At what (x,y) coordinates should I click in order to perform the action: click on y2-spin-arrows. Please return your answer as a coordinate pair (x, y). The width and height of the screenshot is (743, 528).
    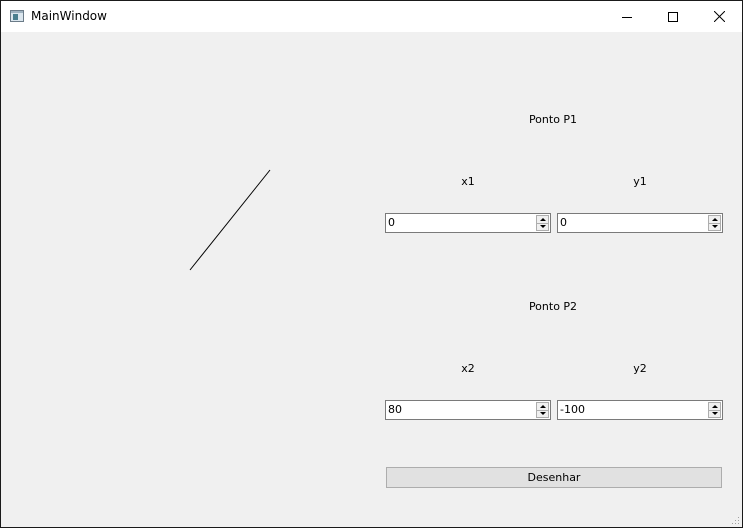
    Looking at the image, I should click on (714, 410).